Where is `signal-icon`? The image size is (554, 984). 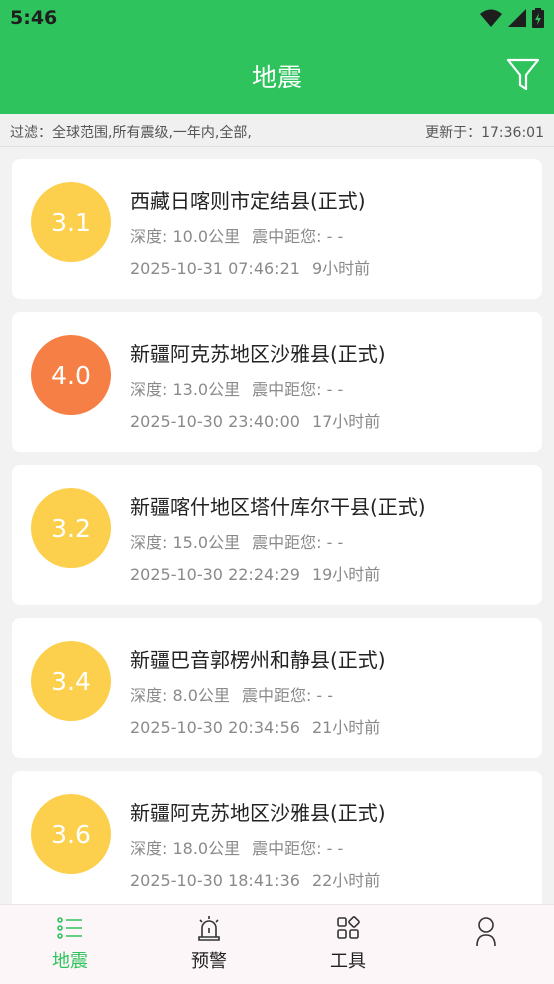
signal-icon is located at coordinates (517, 18).